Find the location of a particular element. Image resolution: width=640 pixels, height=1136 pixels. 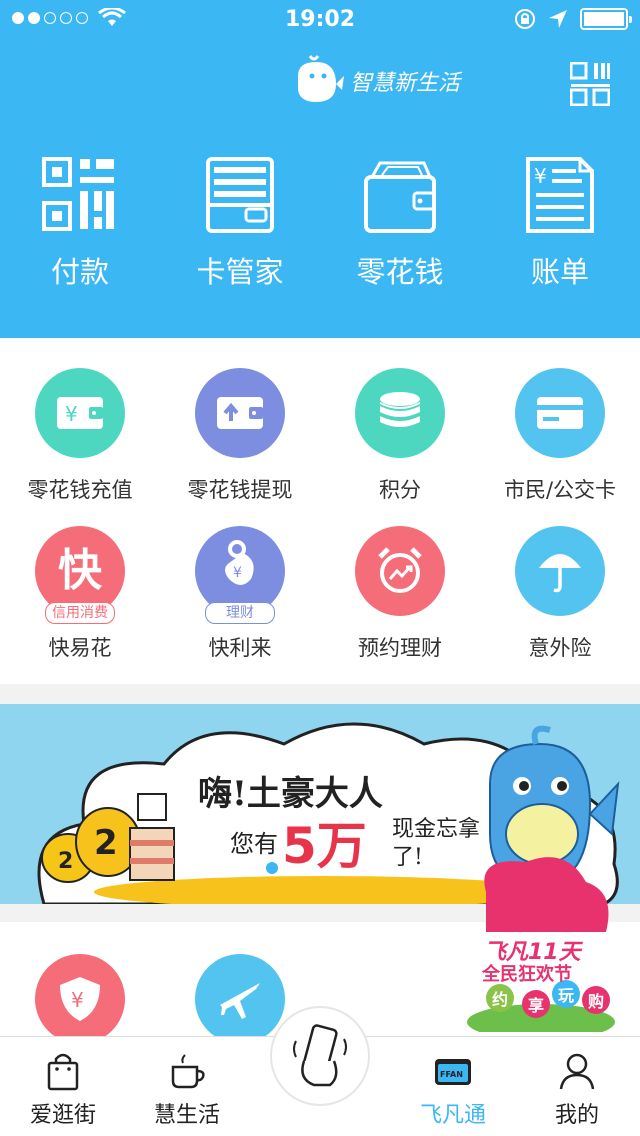

whale-logo-icon is located at coordinates (321, 78).